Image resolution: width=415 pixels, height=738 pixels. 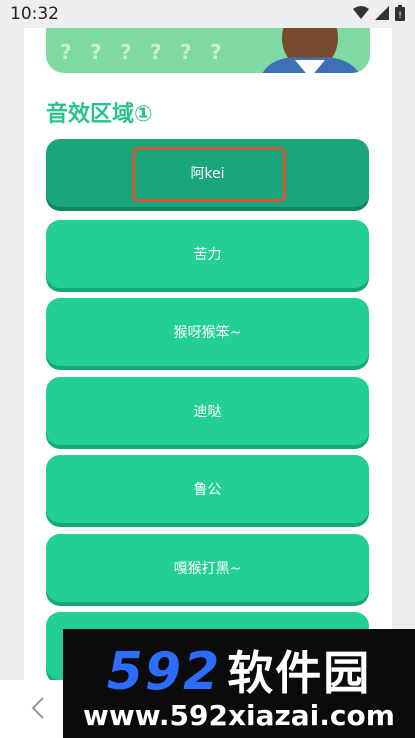 What do you see at coordinates (207, 489) in the screenshot?
I see `sound-button: 鲁公` at bounding box center [207, 489].